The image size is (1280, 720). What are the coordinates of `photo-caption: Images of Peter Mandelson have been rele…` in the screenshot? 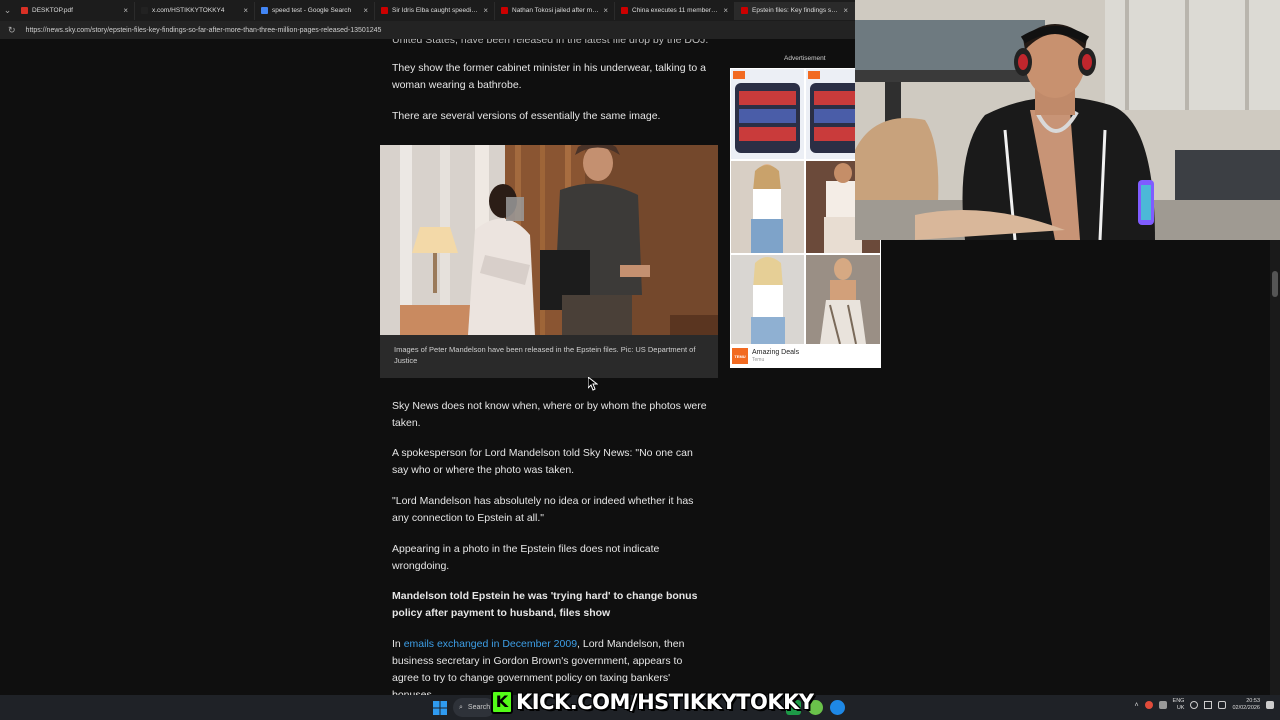 It's located at (549, 356).